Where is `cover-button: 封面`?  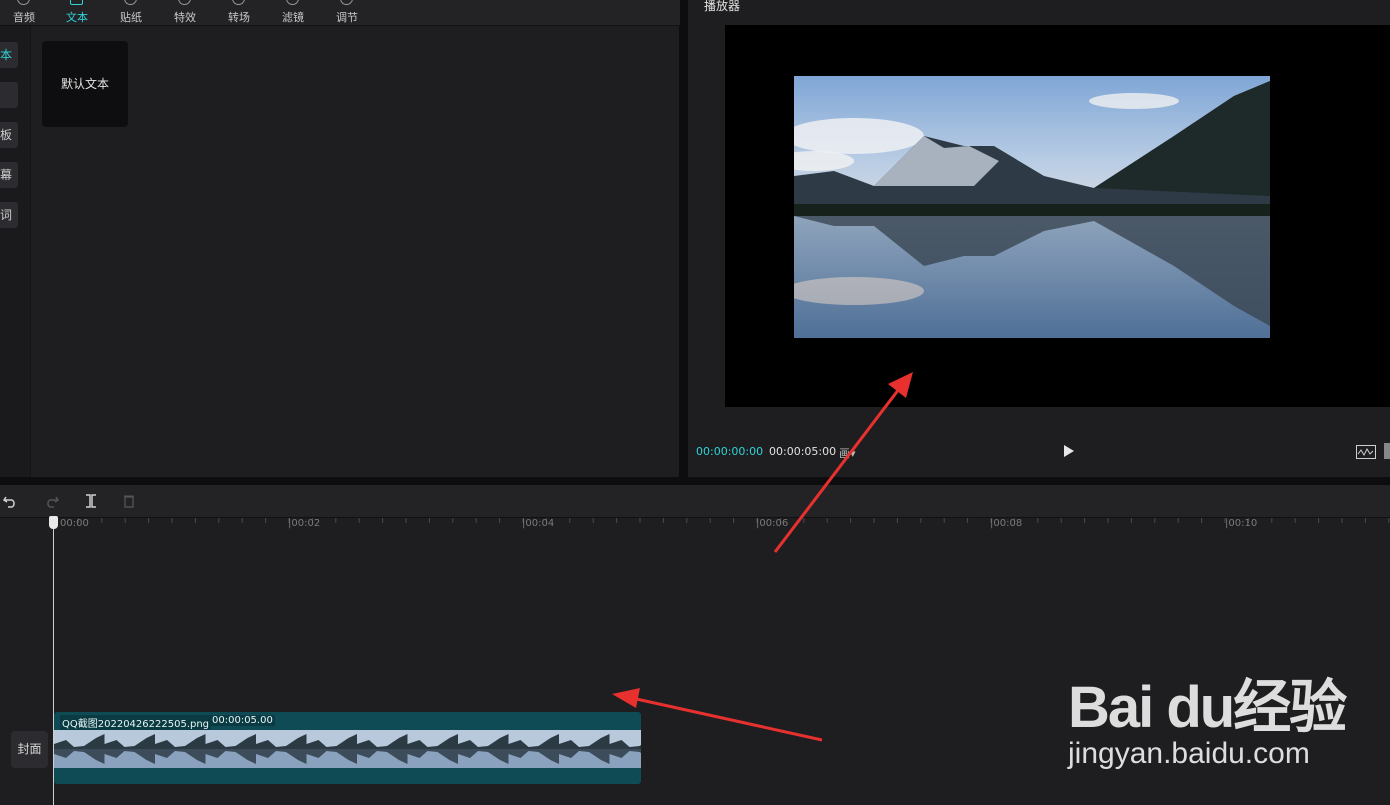 cover-button: 封面 is located at coordinates (29, 749).